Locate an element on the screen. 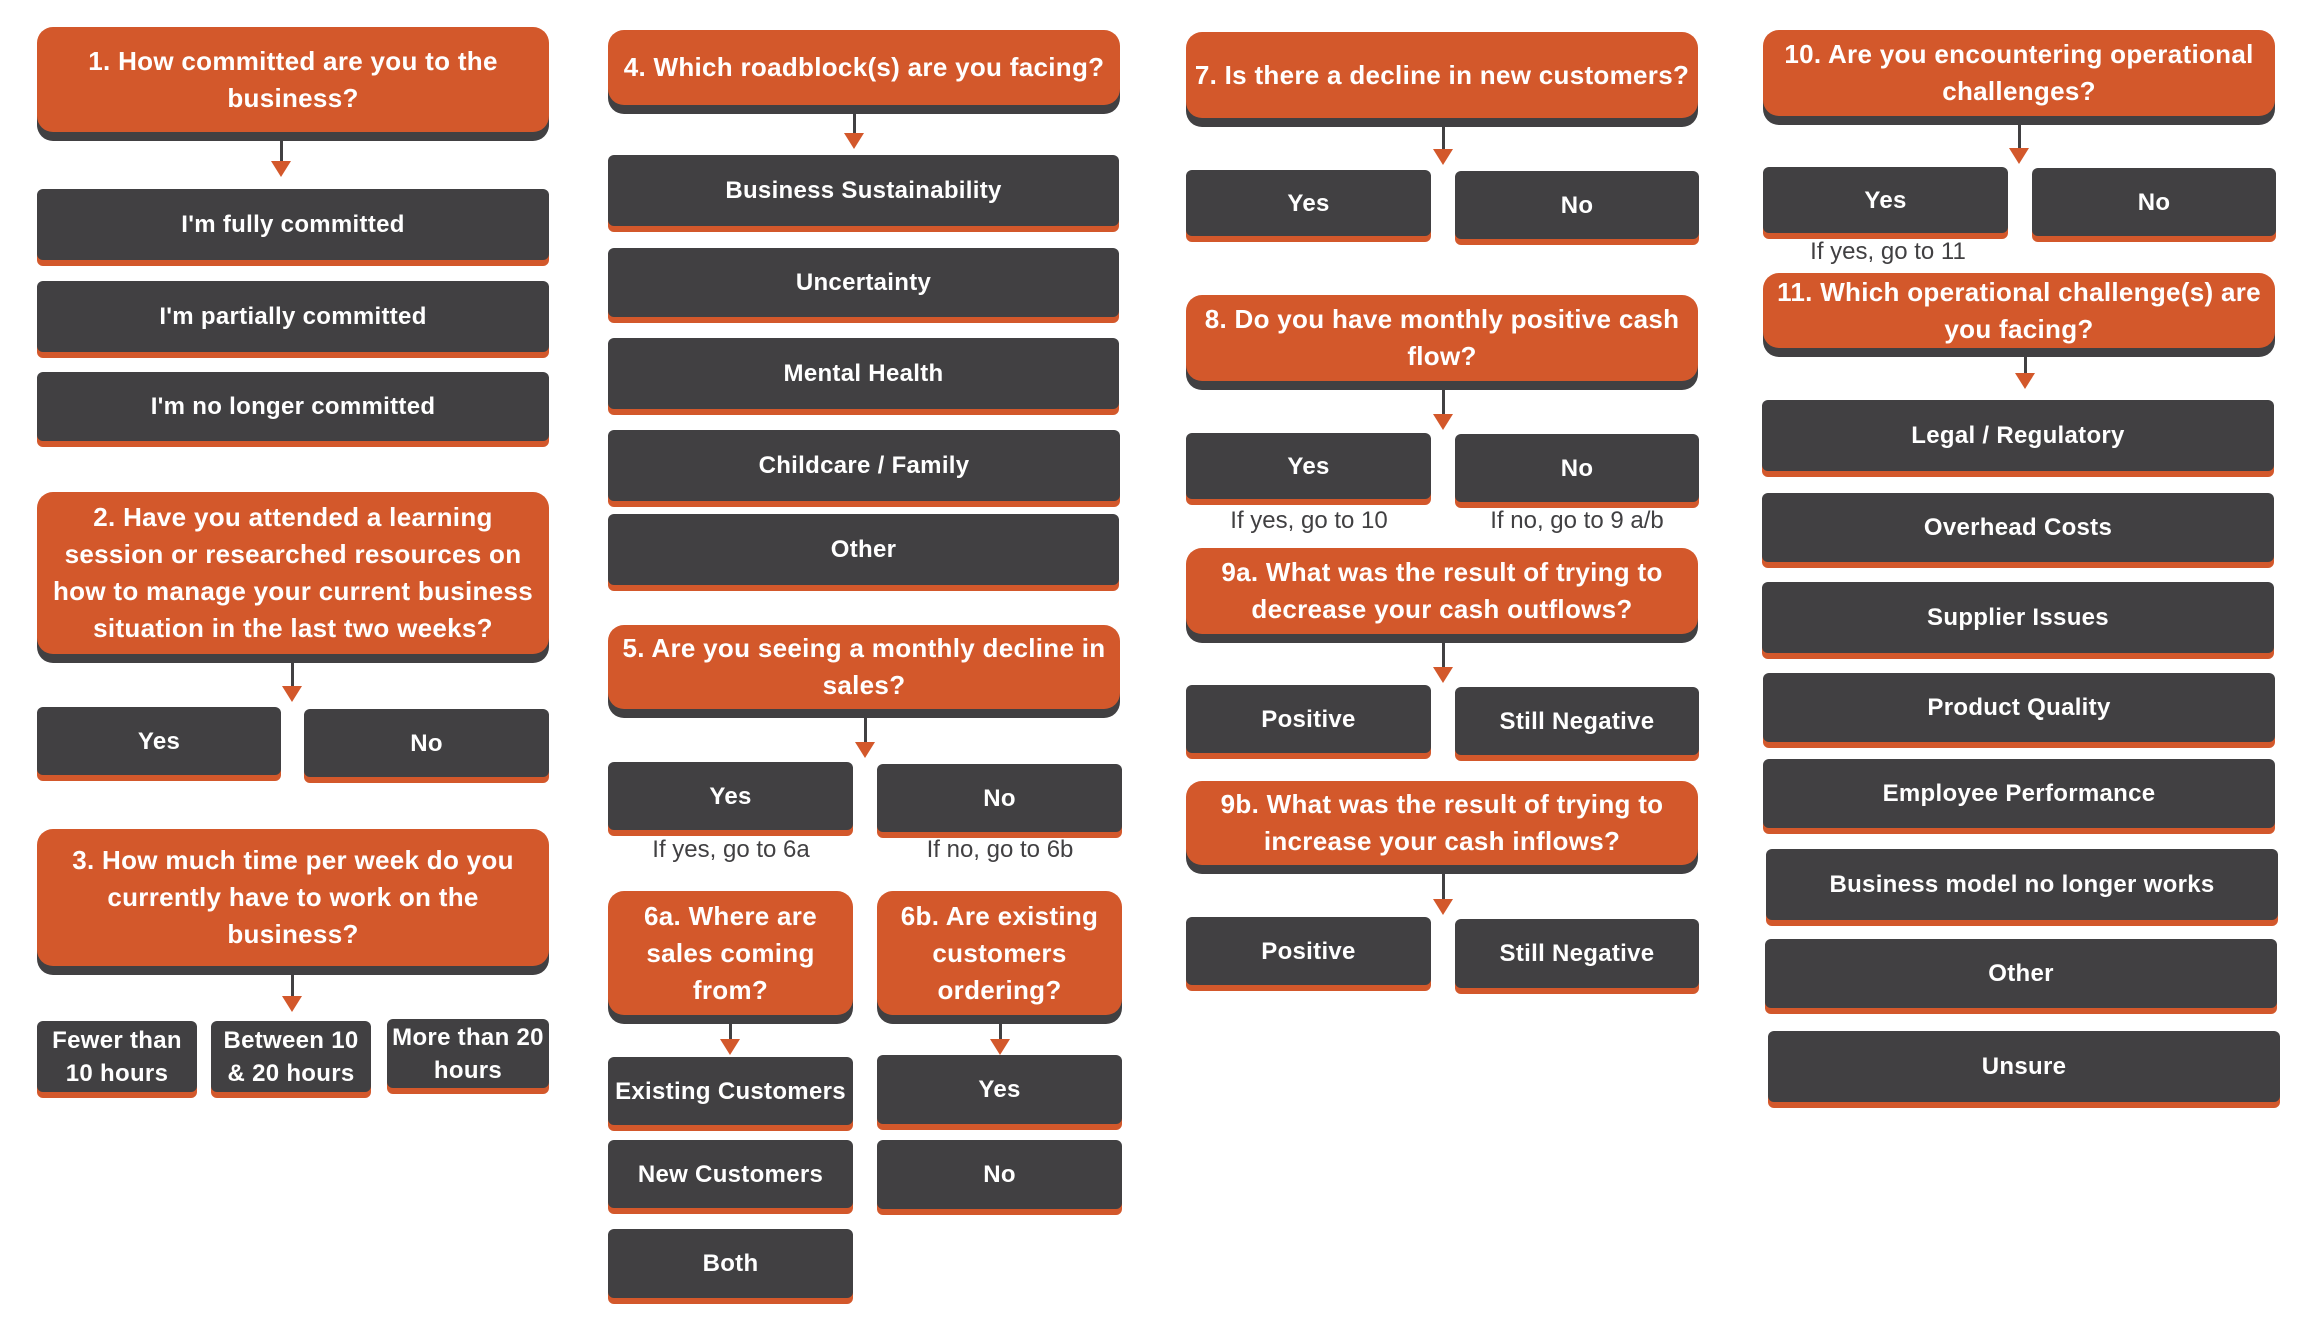  question-box-q6b: 6b. Are existing customers ordering? is located at coordinates (999, 953).